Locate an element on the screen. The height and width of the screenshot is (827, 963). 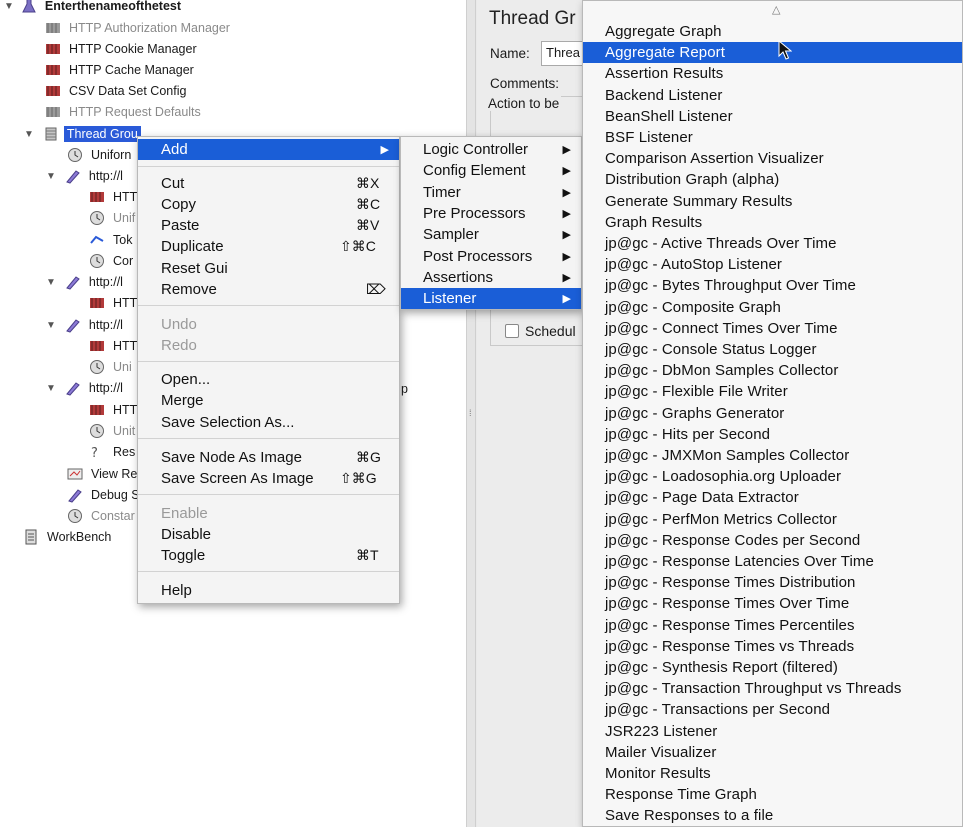
menu-item-save-node-as-image: Save Node As Image ⌘G is located at coordinates (268, 457).